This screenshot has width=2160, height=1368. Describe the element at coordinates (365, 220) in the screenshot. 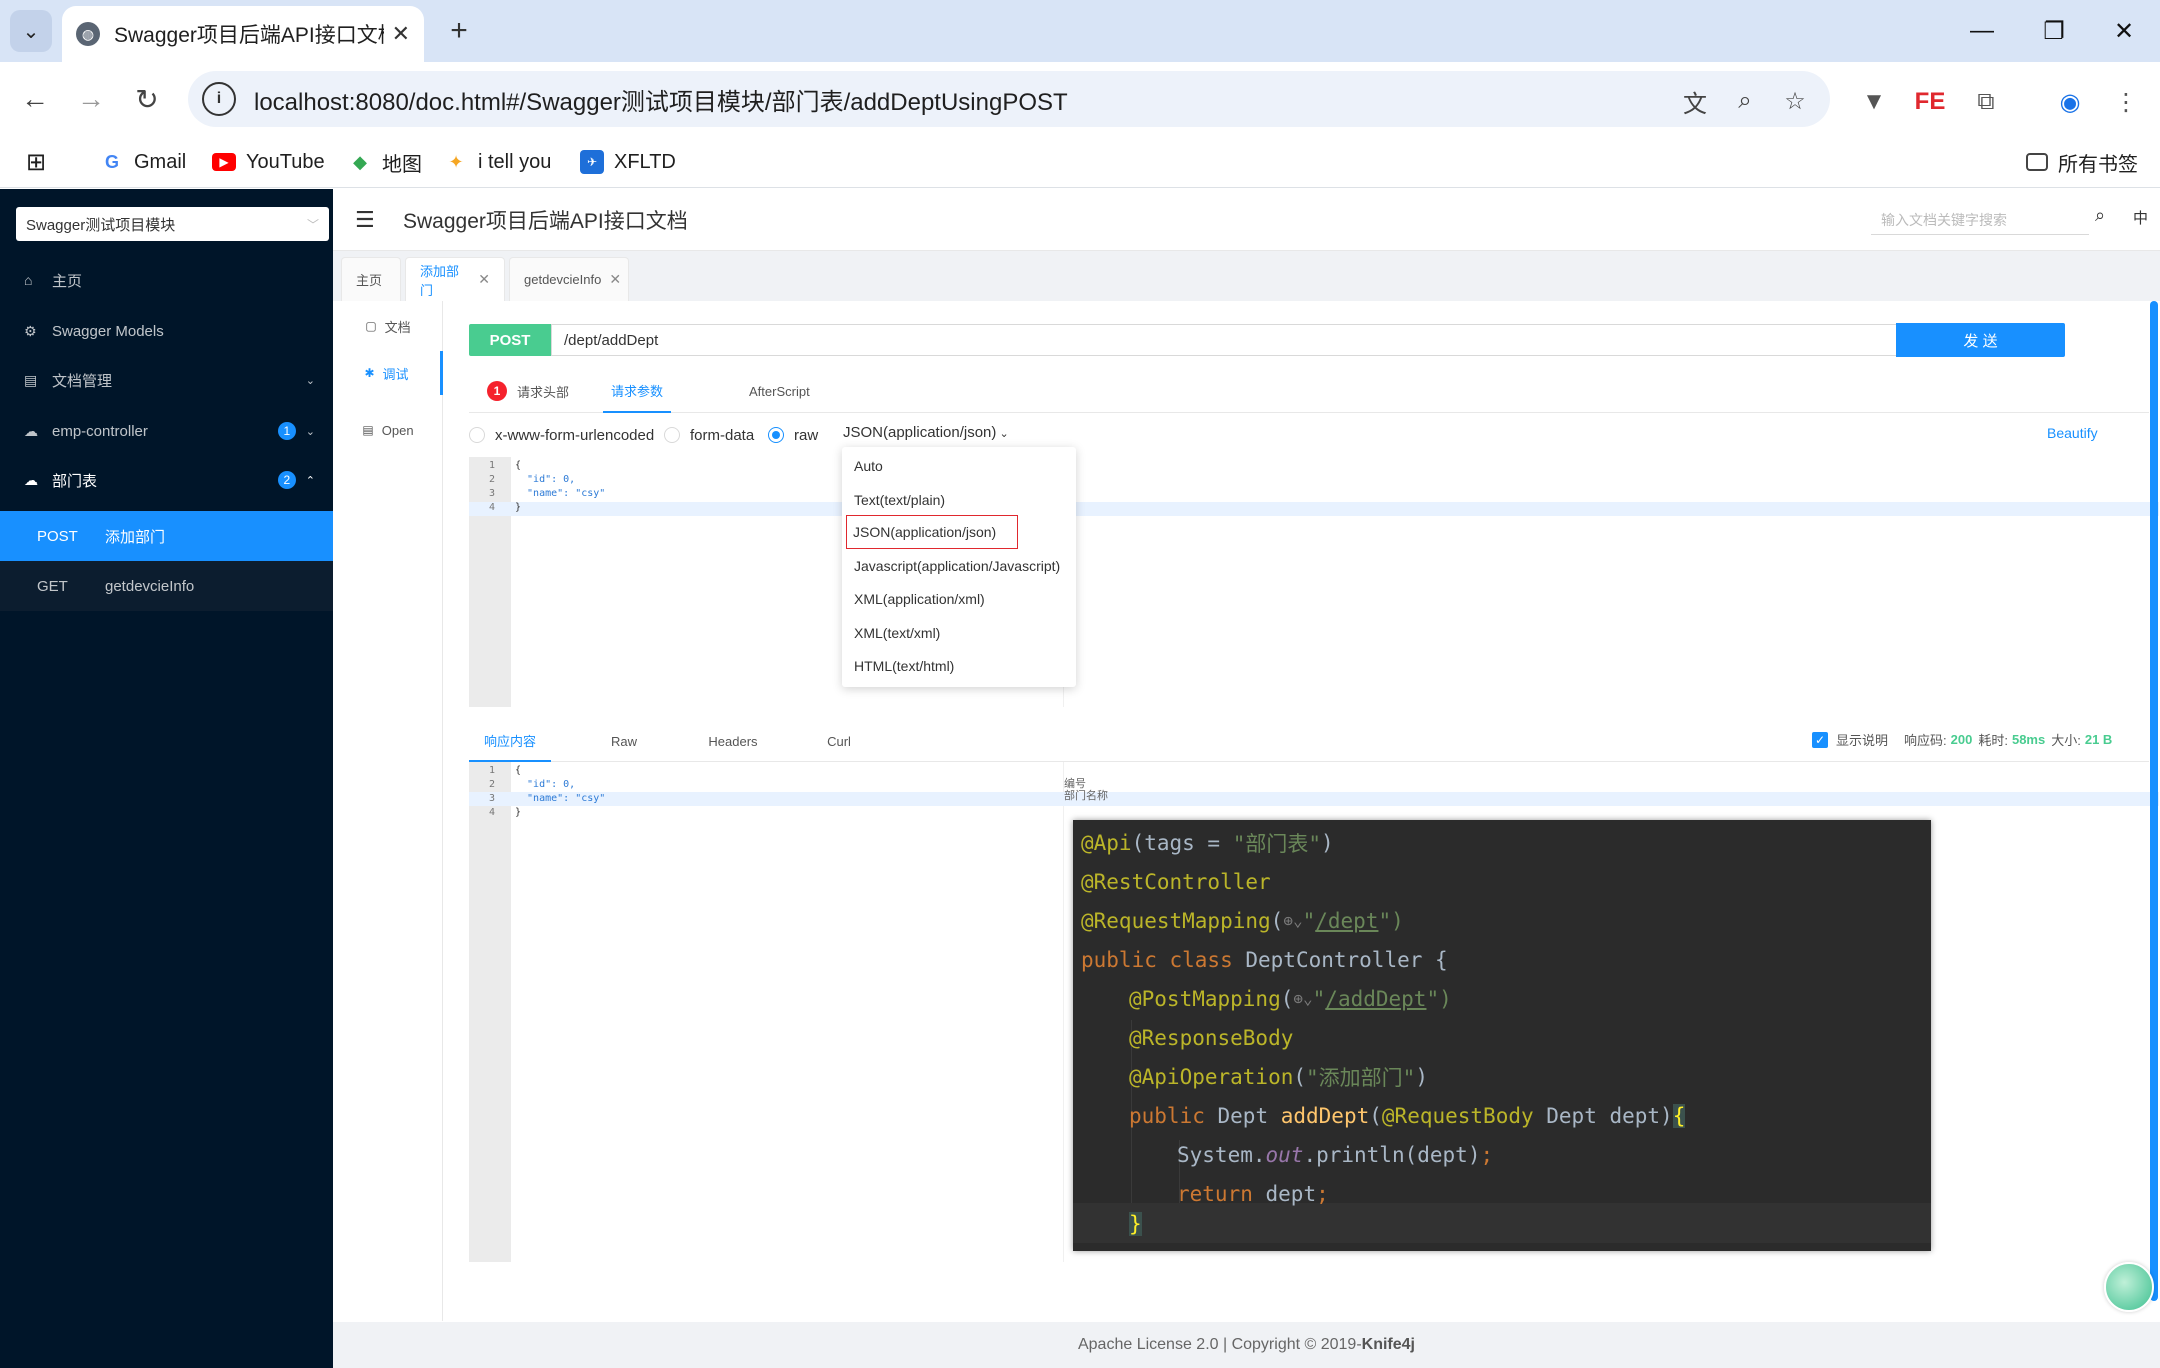

I see `menu-fold-icon: ☰` at that location.